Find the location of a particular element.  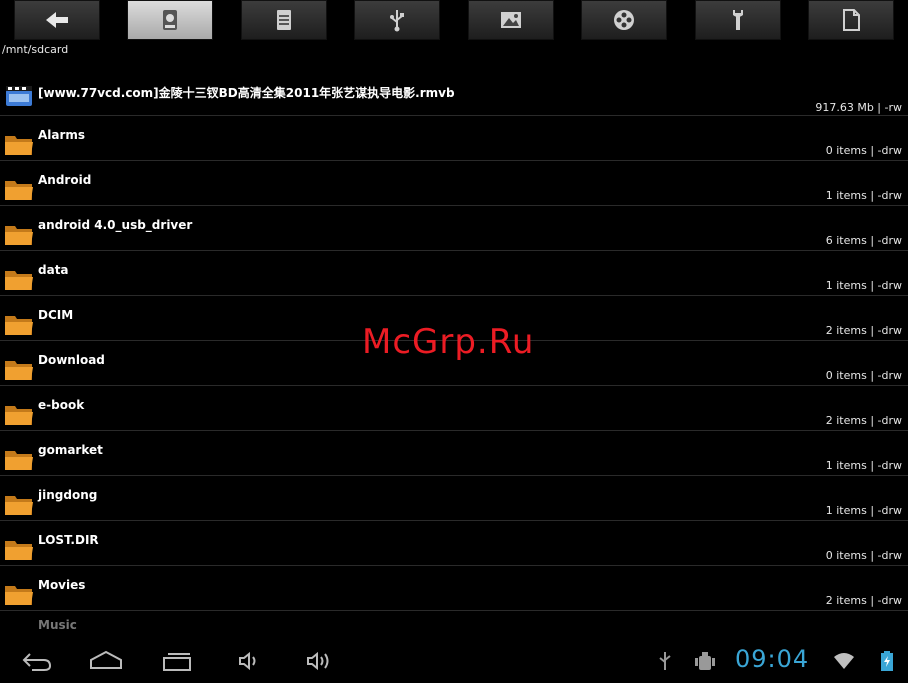

wrench-icon is located at coordinates (737, 20).